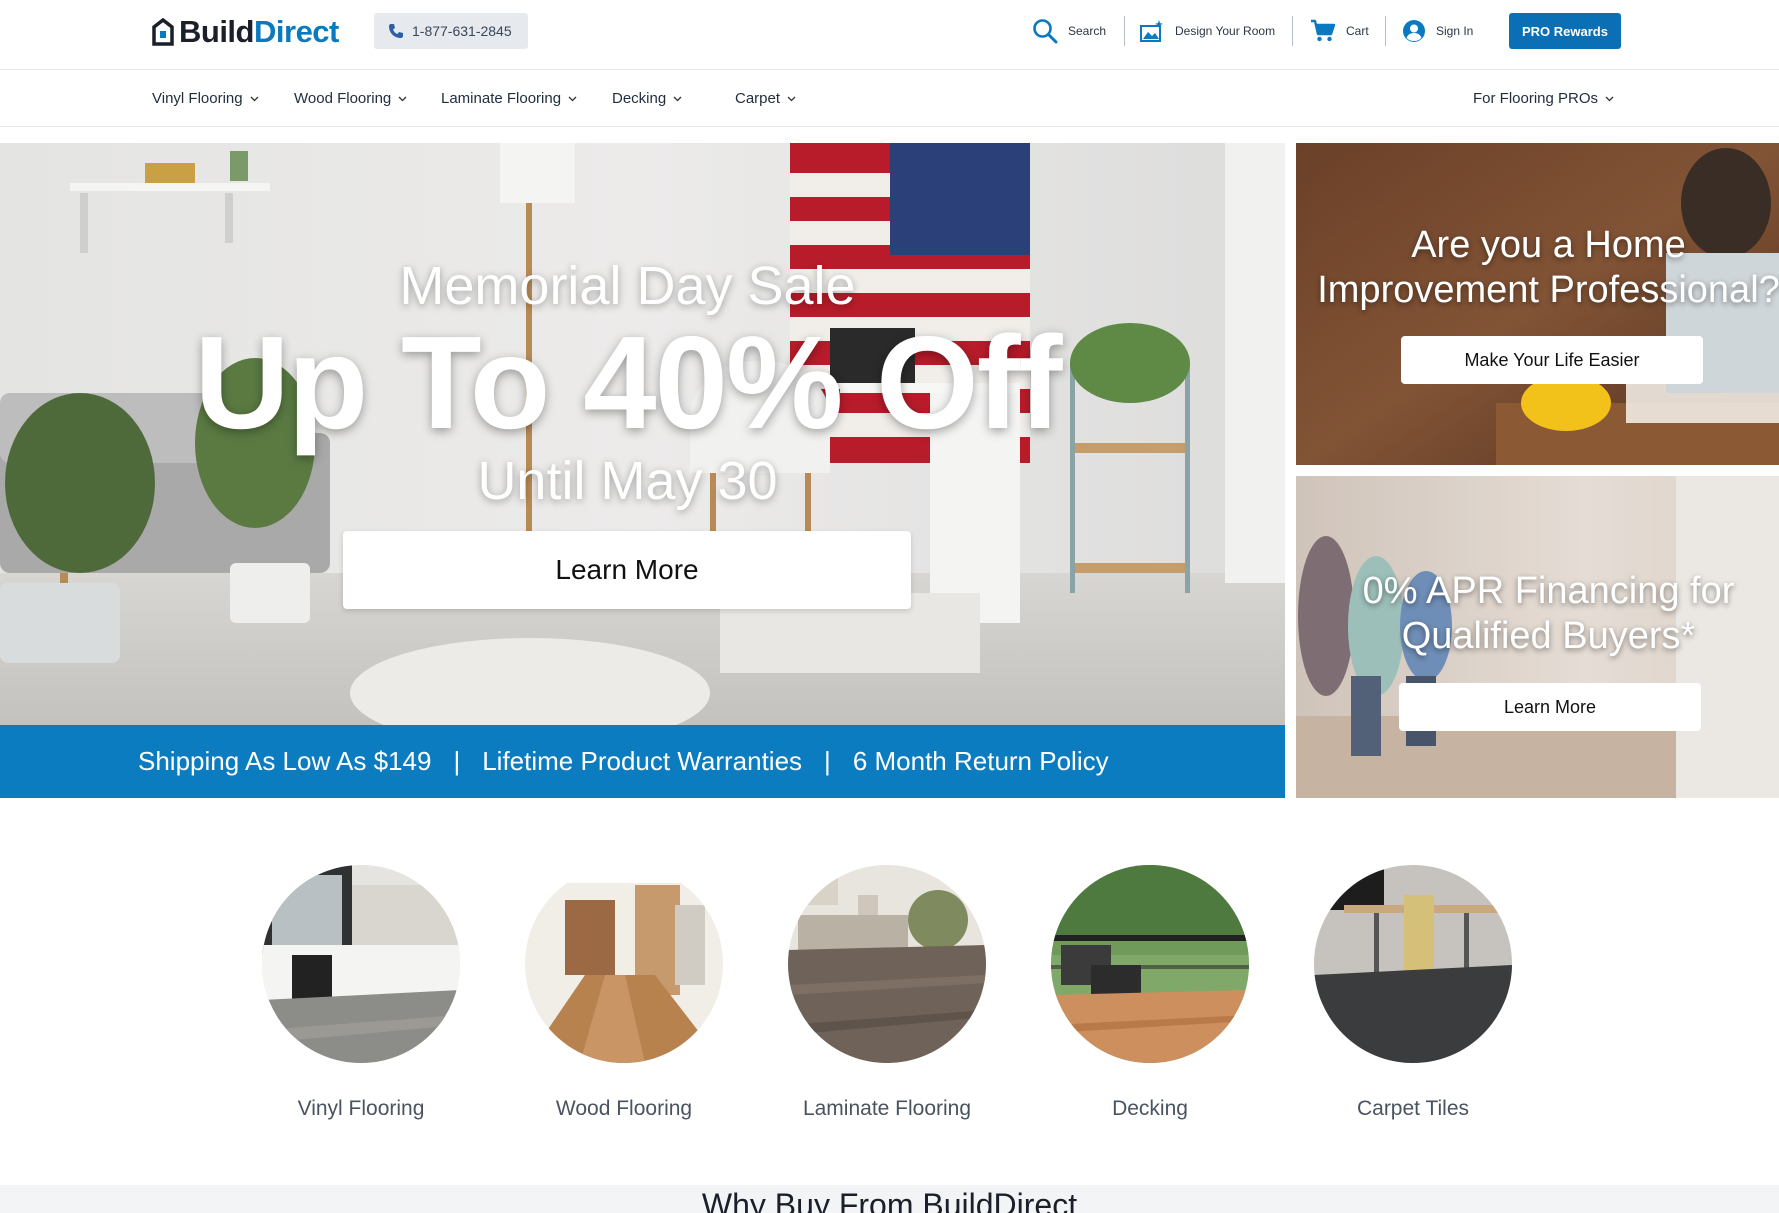  What do you see at coordinates (1357, 31) in the screenshot?
I see `cart-label: Cart` at bounding box center [1357, 31].